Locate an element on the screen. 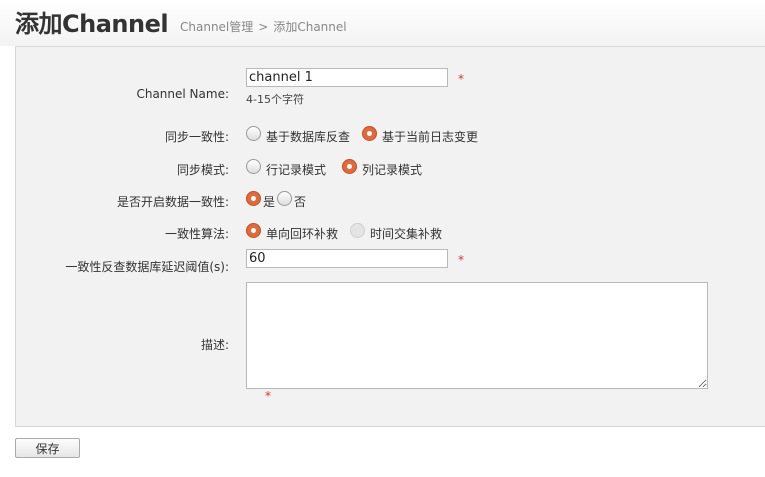 This screenshot has width=765, height=477. sync-consistency-log-change-radio is located at coordinates (370, 133).